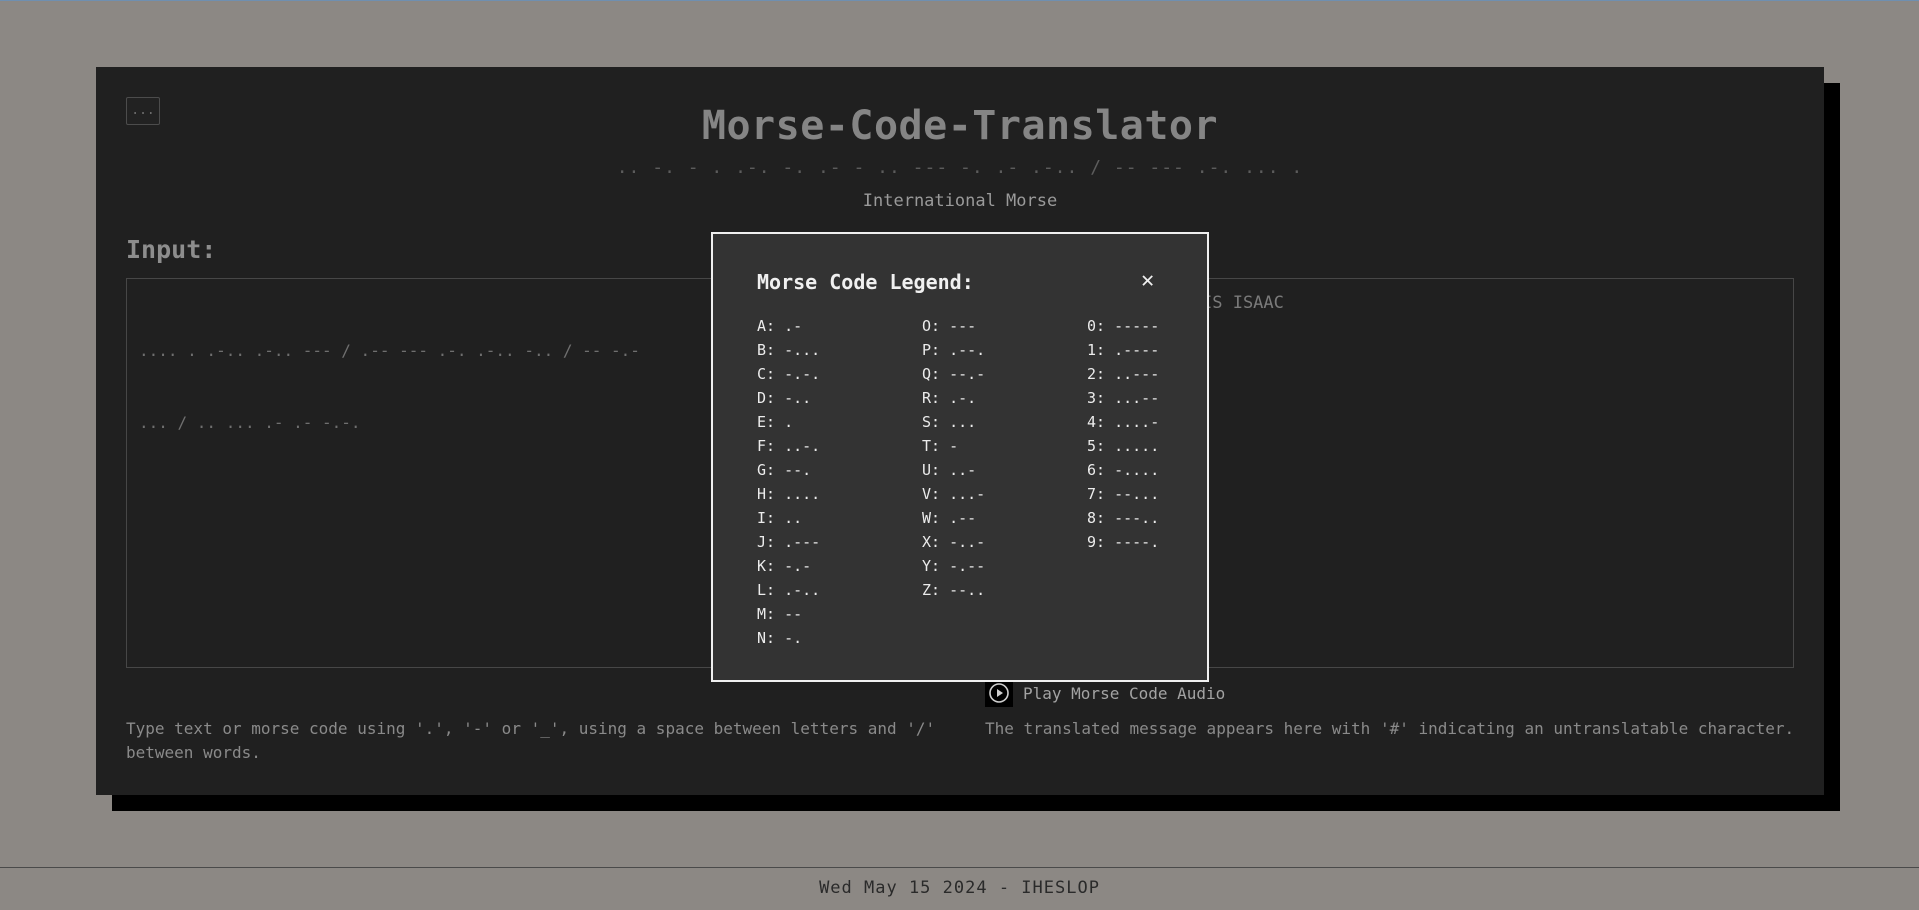 The image size is (1919, 910). Describe the element at coordinates (949, 326) in the screenshot. I see `legend-item: O: ---` at that location.